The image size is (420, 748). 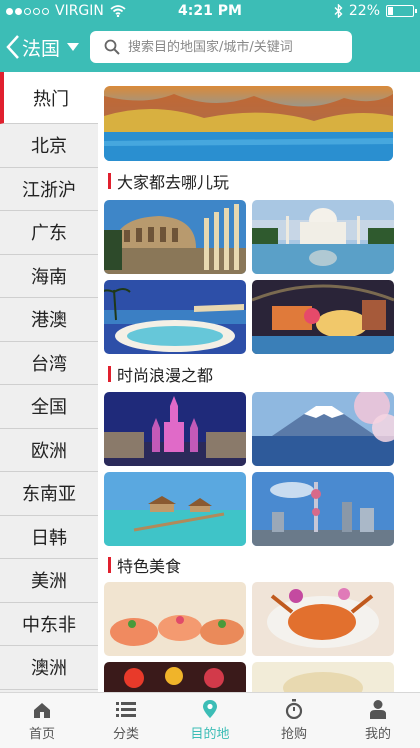 What do you see at coordinates (49, 537) in the screenshot?
I see `sidebar-item-japan-korea: 日韩` at bounding box center [49, 537].